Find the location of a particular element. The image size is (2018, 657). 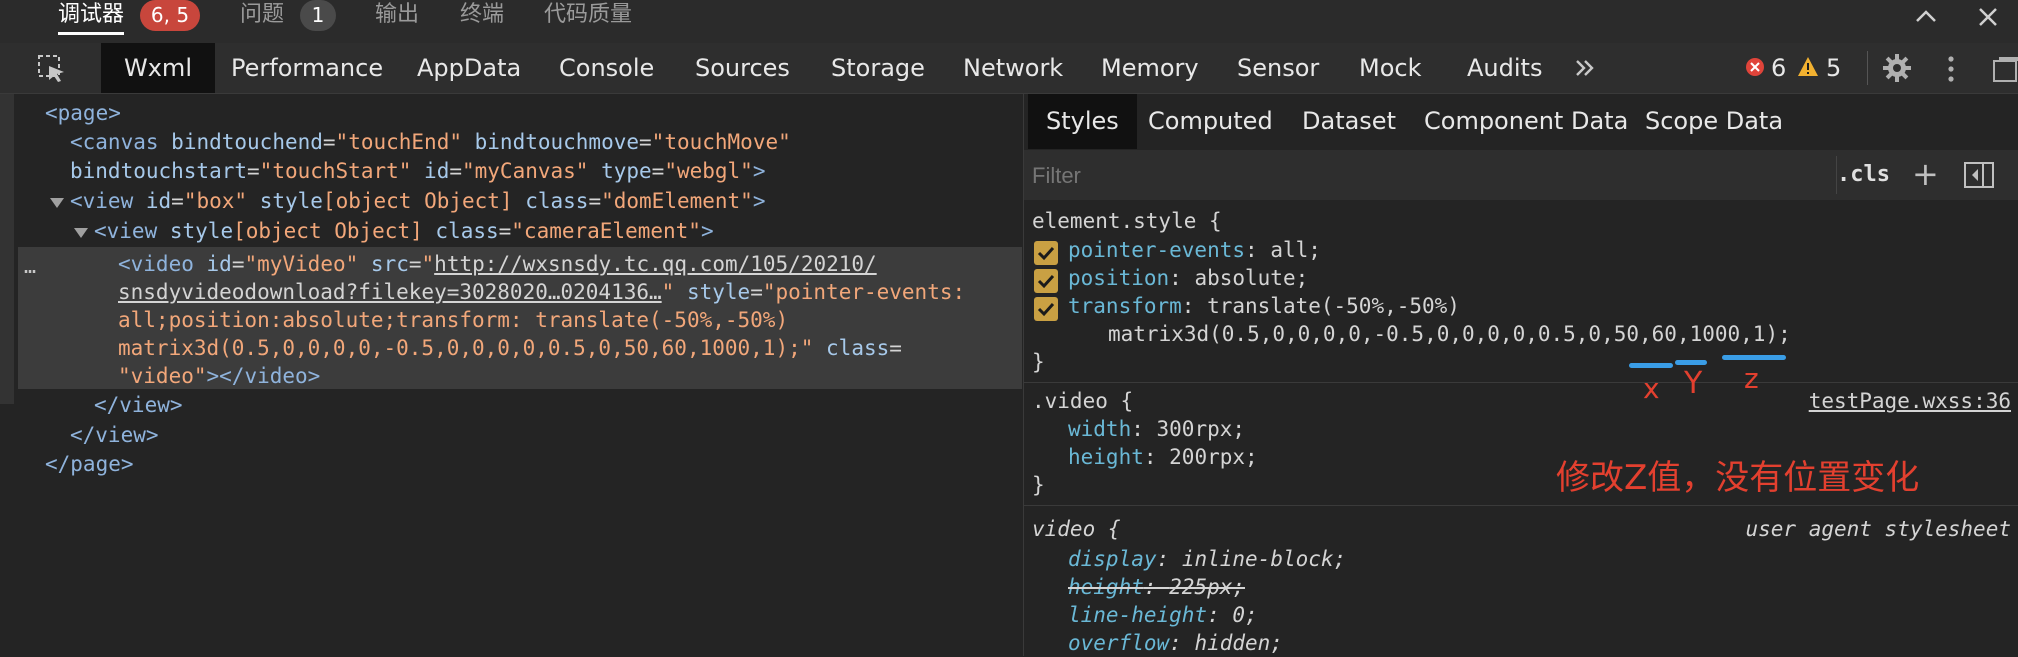

warning-count: 5 is located at coordinates (1833, 68).